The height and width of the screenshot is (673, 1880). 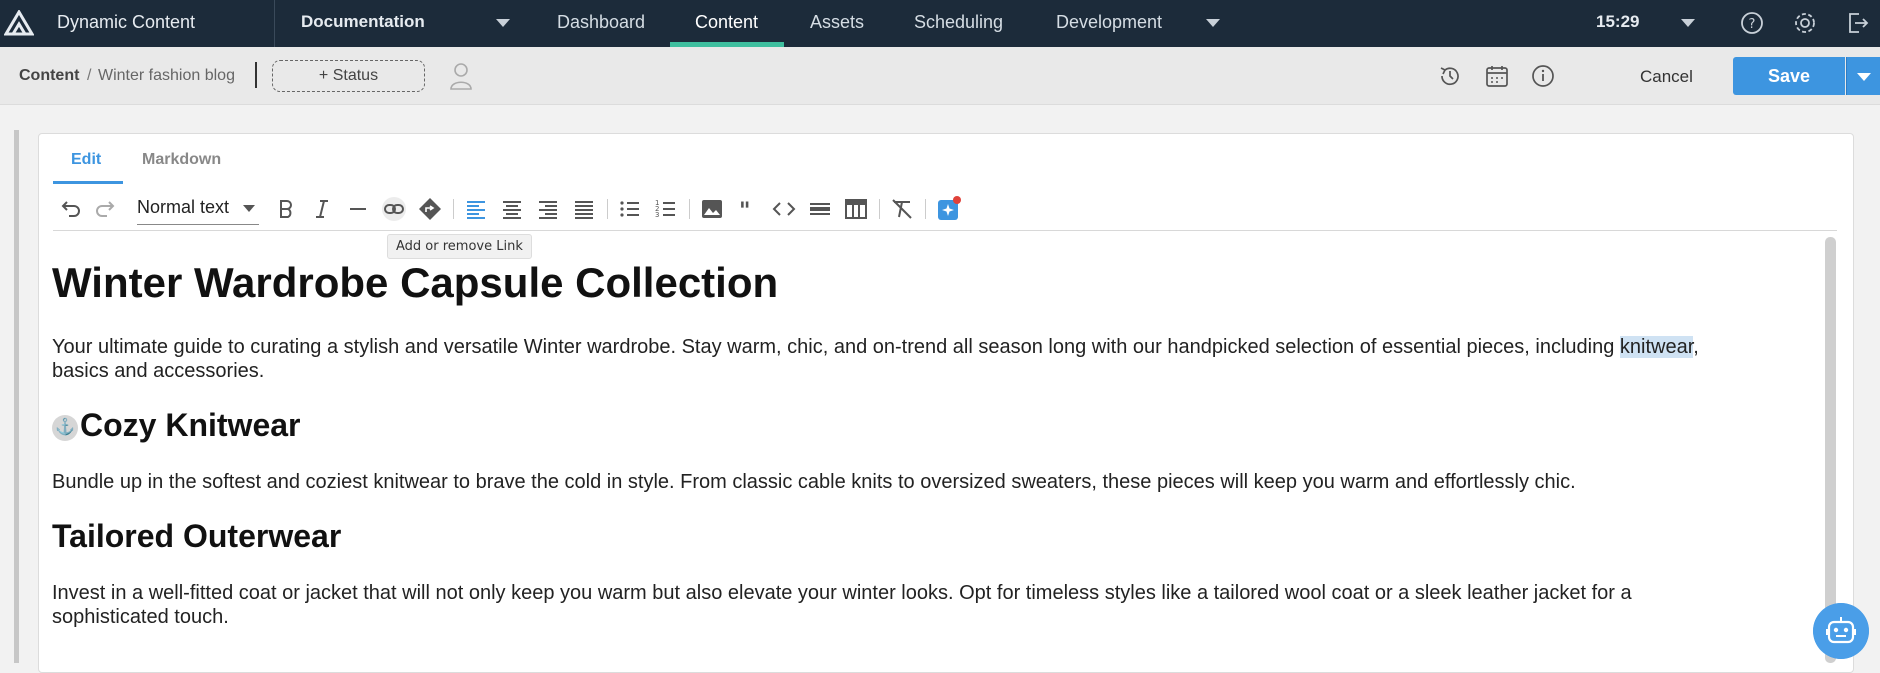 I want to click on breadcrumb-root: Content, so click(x=49, y=76).